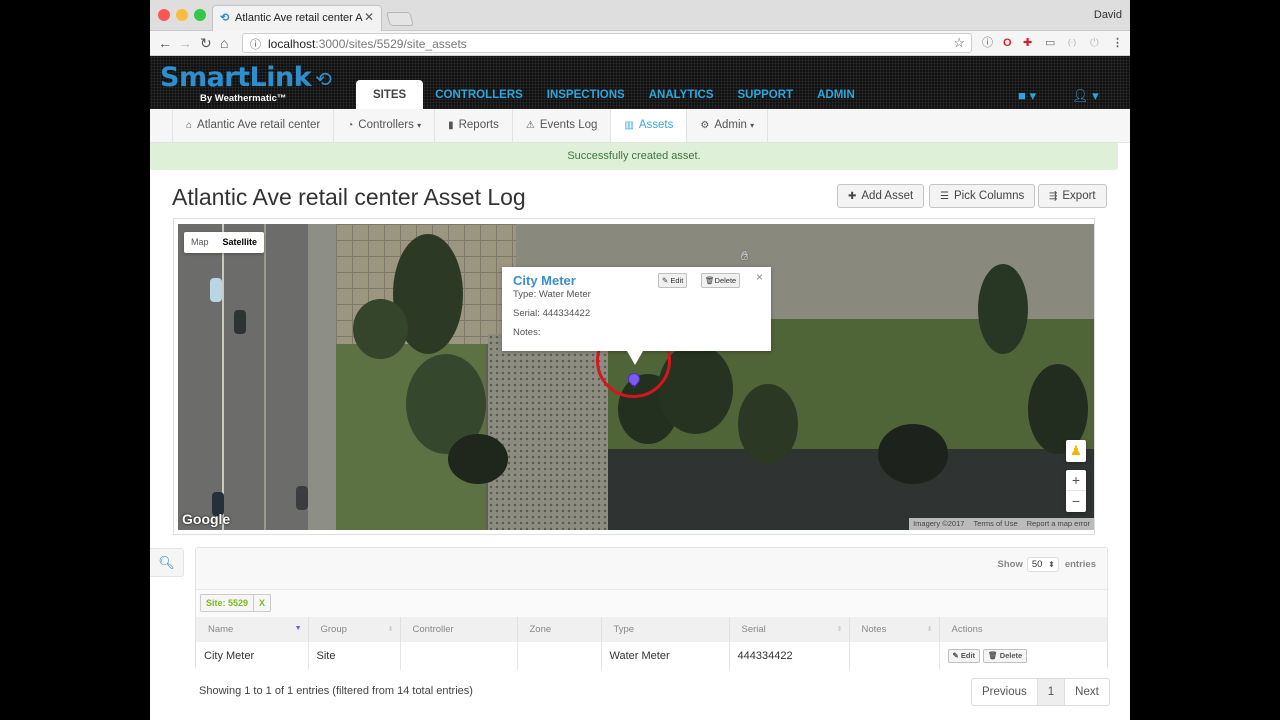  What do you see at coordinates (1086, 692) in the screenshot?
I see `pagination-next: Next` at bounding box center [1086, 692].